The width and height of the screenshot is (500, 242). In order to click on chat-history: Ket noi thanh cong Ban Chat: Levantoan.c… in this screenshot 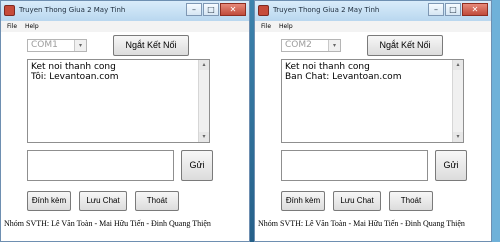, I will do `click(372, 101)`.